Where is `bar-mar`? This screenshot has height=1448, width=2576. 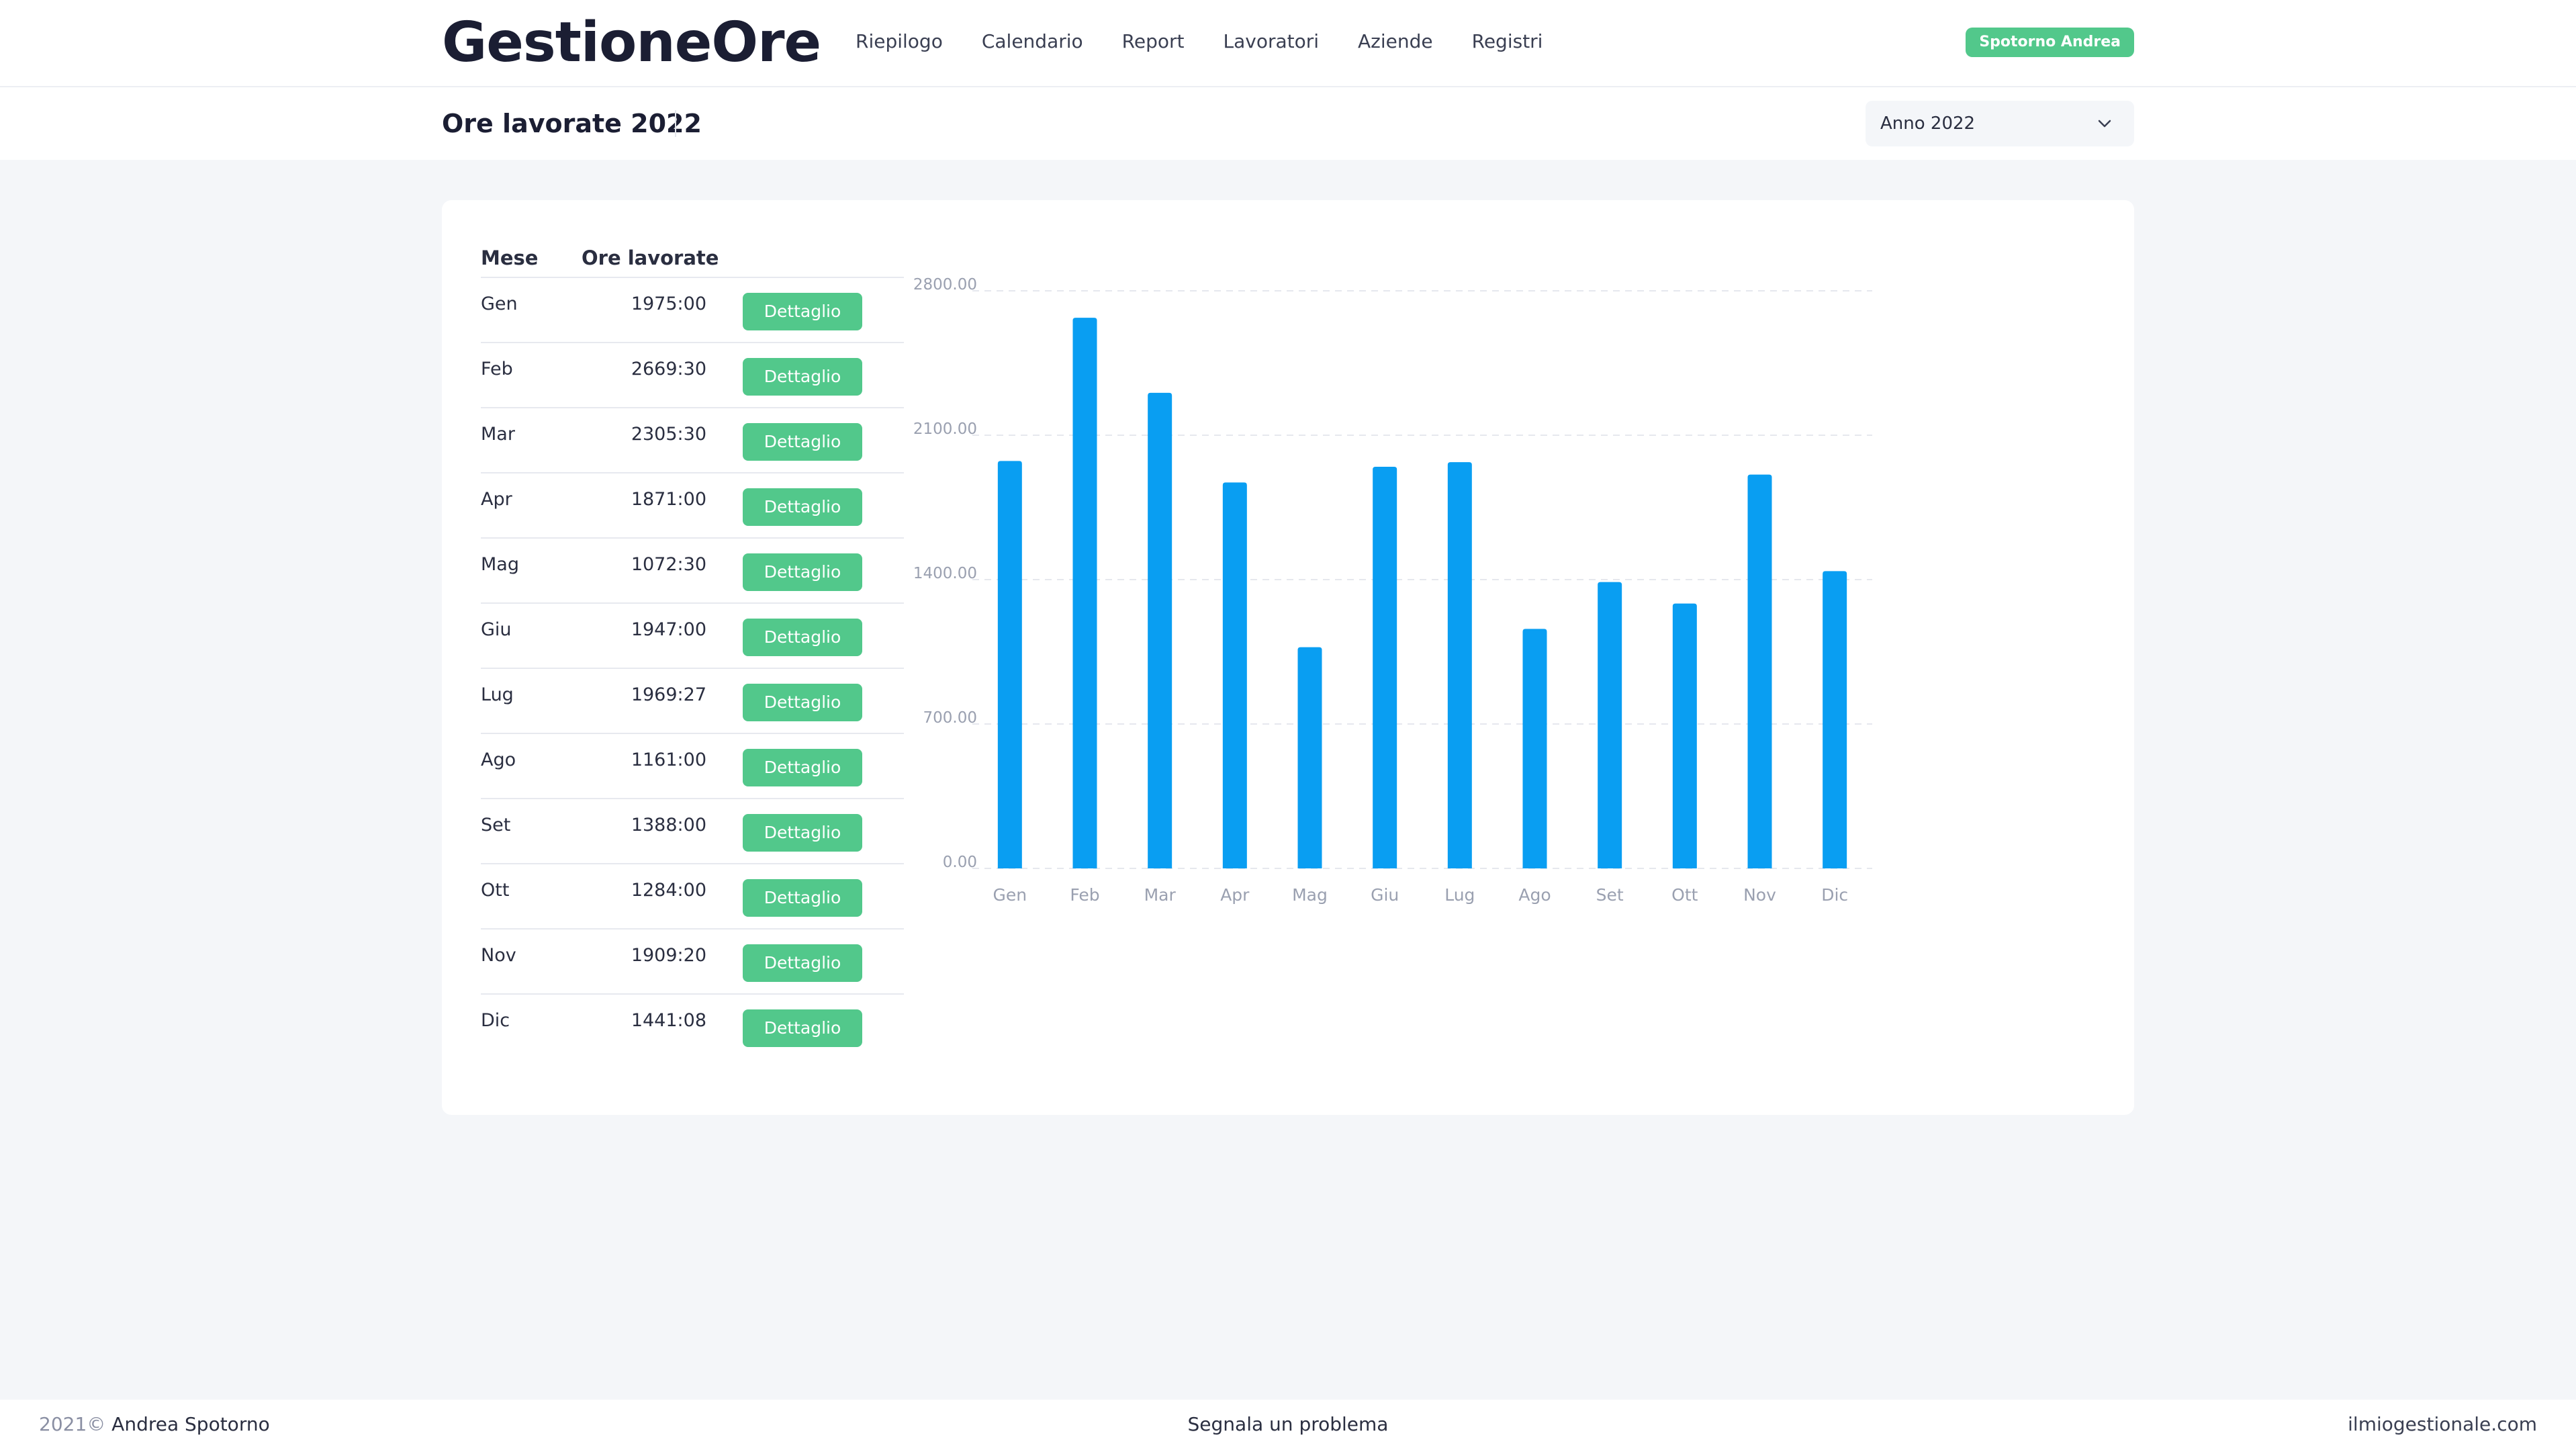 bar-mar is located at coordinates (1160, 630).